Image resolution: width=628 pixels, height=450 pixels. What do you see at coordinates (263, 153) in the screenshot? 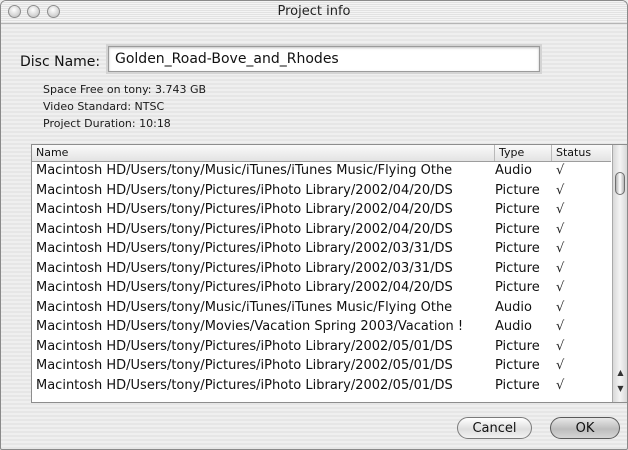
I see `column-header-name: Name` at bounding box center [263, 153].